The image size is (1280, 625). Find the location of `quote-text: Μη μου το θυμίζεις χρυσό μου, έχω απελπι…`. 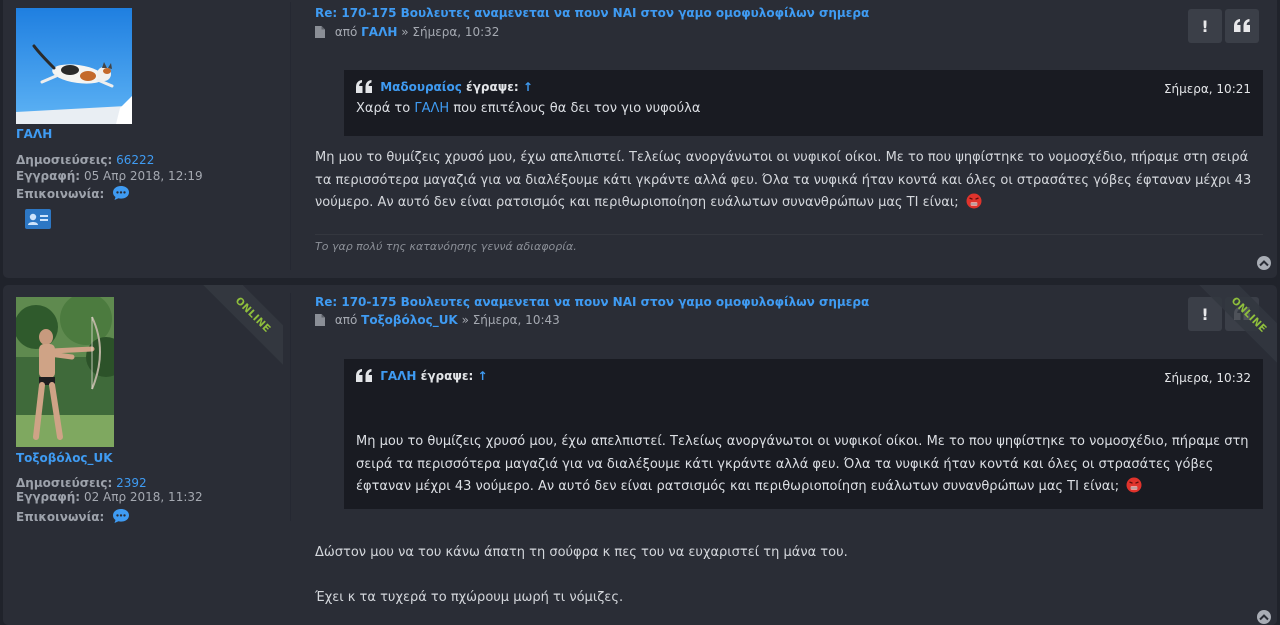

quote-text: Μη μου το θυμίζεις χρυσό μου, έχω απελπι… is located at coordinates (803, 465).